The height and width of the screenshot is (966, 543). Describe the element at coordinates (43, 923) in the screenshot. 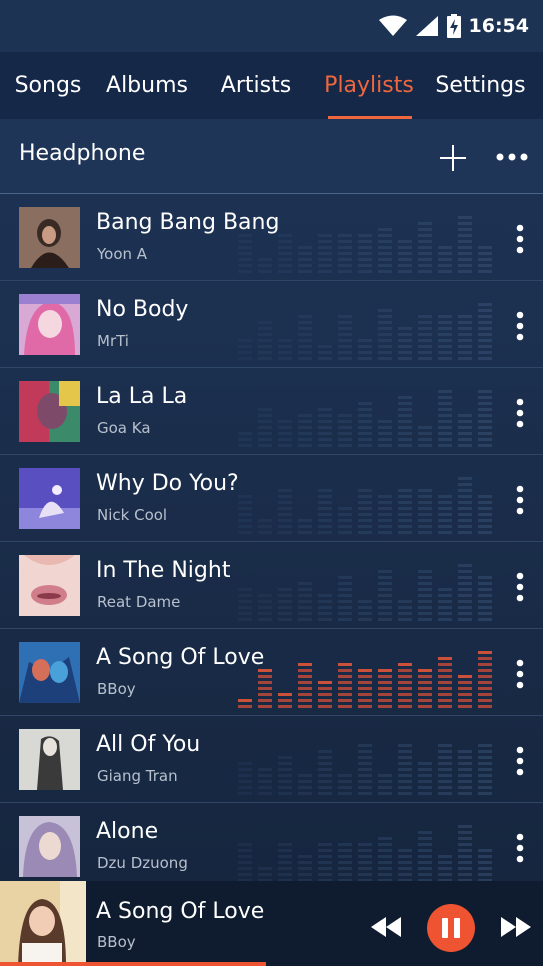

I see `now-playing-album-art` at that location.